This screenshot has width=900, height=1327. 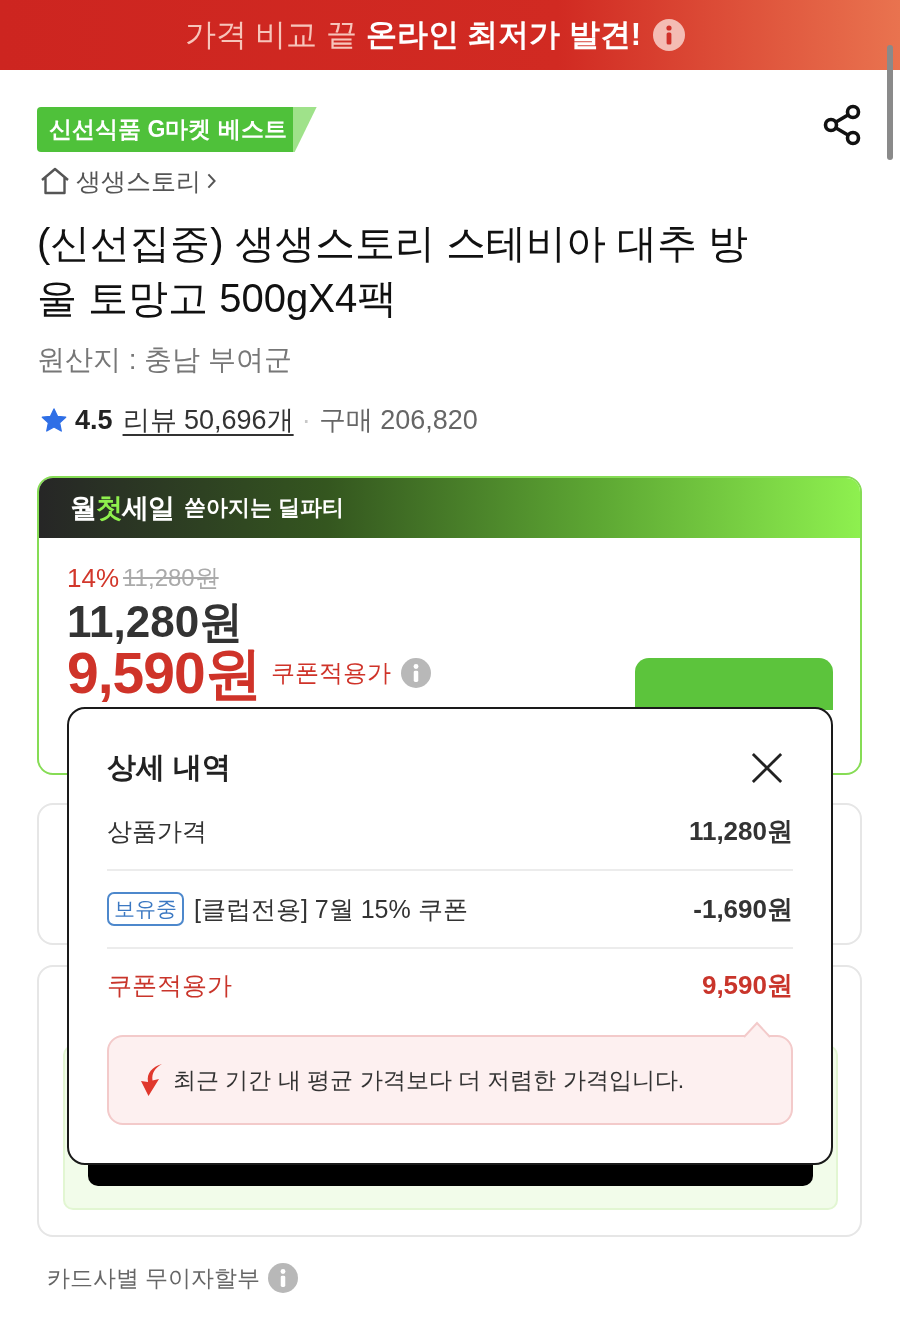 What do you see at coordinates (171, 578) in the screenshot?
I see `original-price: 11,280원` at bounding box center [171, 578].